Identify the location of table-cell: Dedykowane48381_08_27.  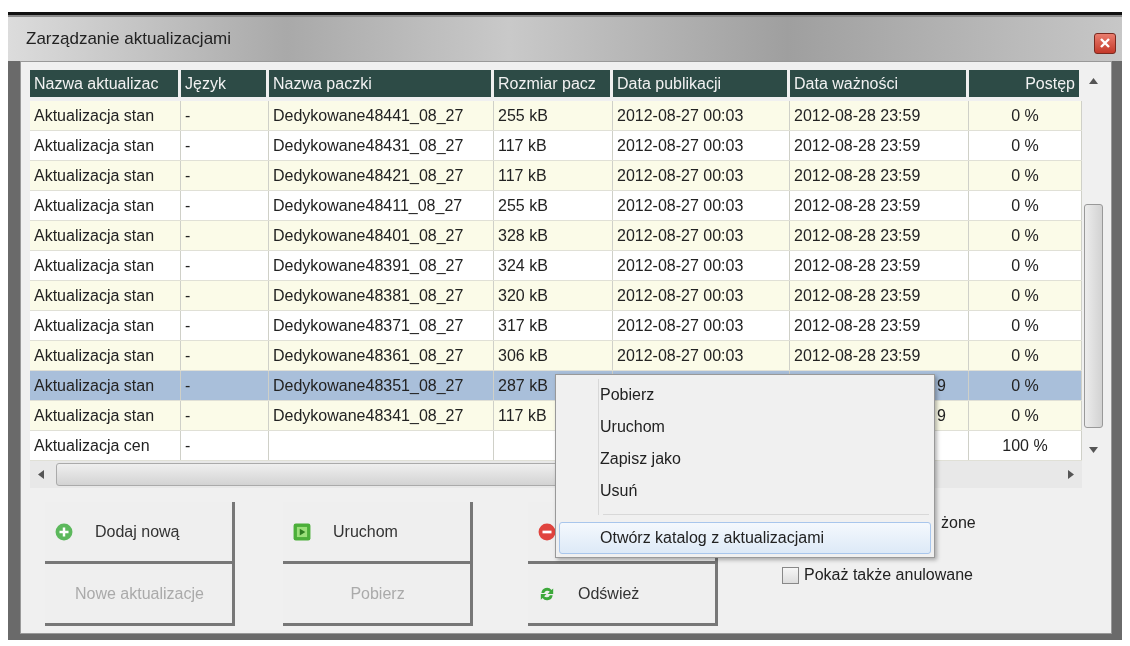
(368, 295).